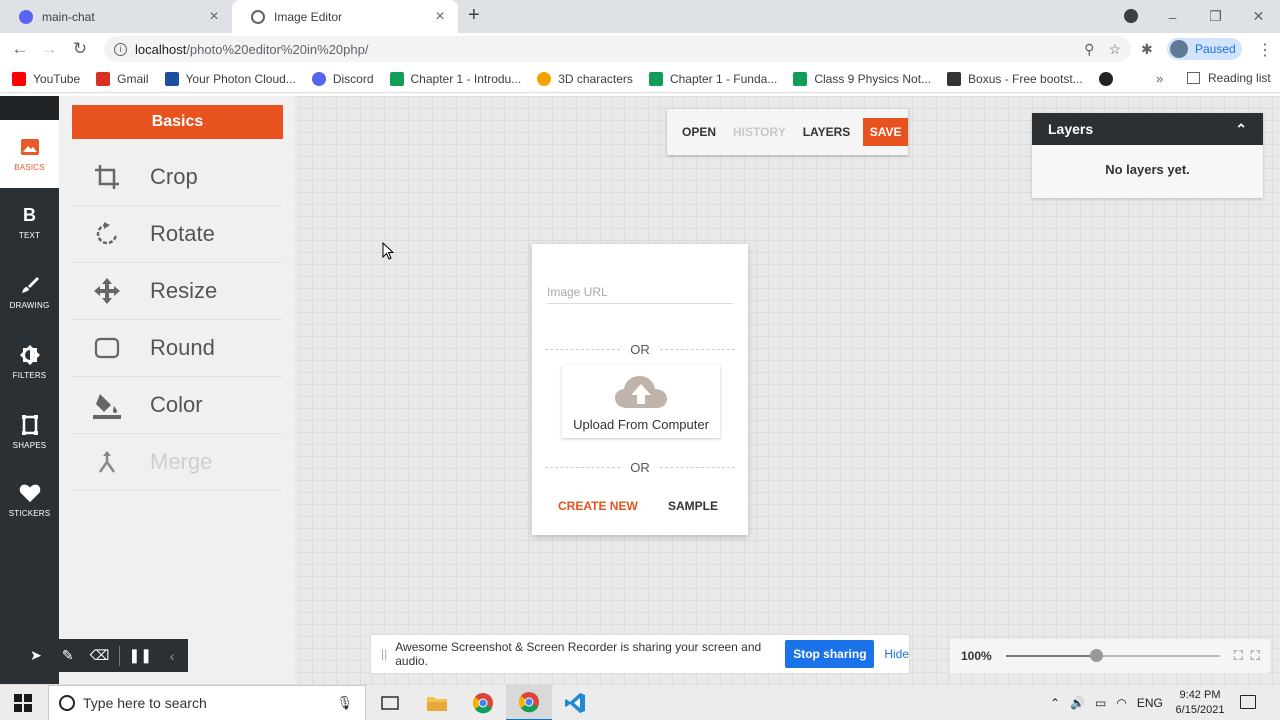 This screenshot has width=1280, height=720. What do you see at coordinates (30, 285) in the screenshot?
I see `brush-icon` at bounding box center [30, 285].